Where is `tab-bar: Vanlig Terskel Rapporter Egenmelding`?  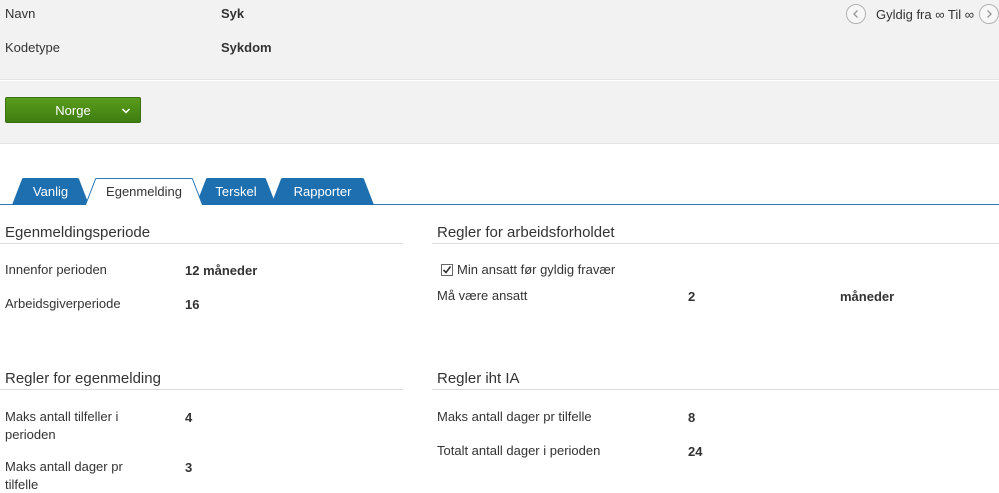
tab-bar: Vanlig Terskel Rapporter Egenmelding is located at coordinates (499, 191).